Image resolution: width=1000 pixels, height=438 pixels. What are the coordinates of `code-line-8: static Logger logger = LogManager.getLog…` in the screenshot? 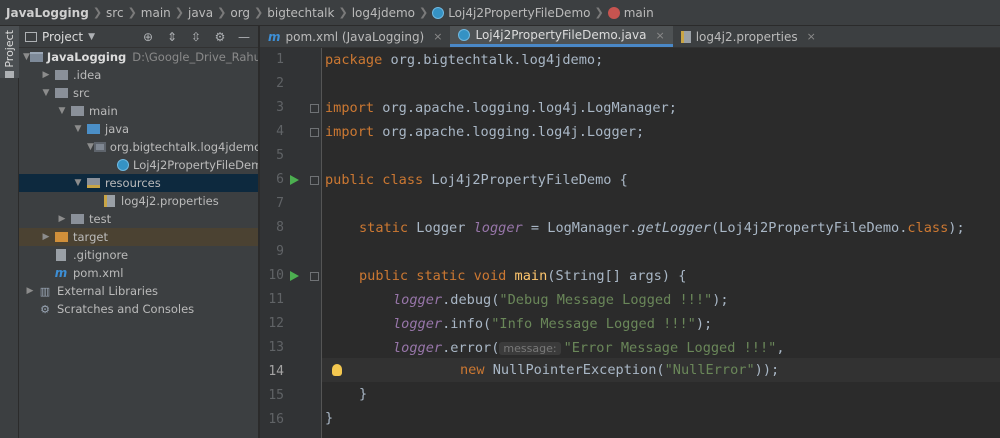 It's located at (662, 228).